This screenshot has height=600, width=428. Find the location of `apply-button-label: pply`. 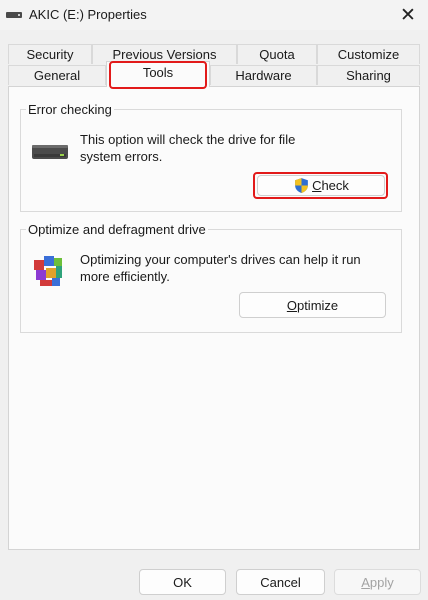

apply-button-label: pply is located at coordinates (381, 582).